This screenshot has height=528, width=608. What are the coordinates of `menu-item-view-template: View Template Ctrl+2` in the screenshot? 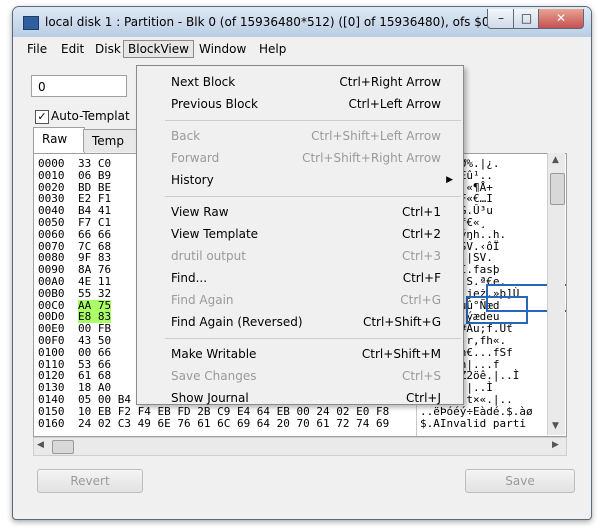 It's located at (300, 234).